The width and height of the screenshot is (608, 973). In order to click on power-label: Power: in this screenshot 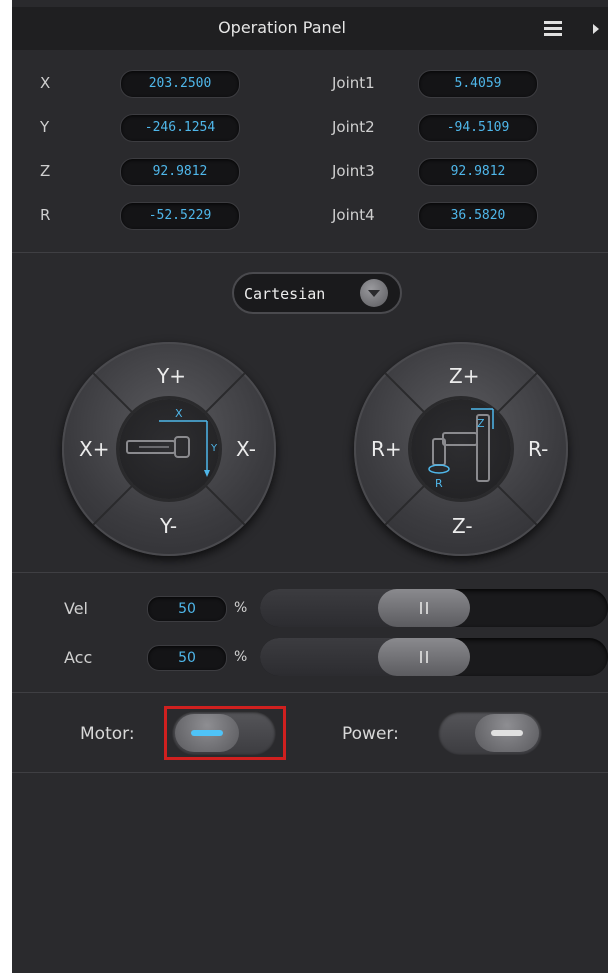, I will do `click(370, 734)`.